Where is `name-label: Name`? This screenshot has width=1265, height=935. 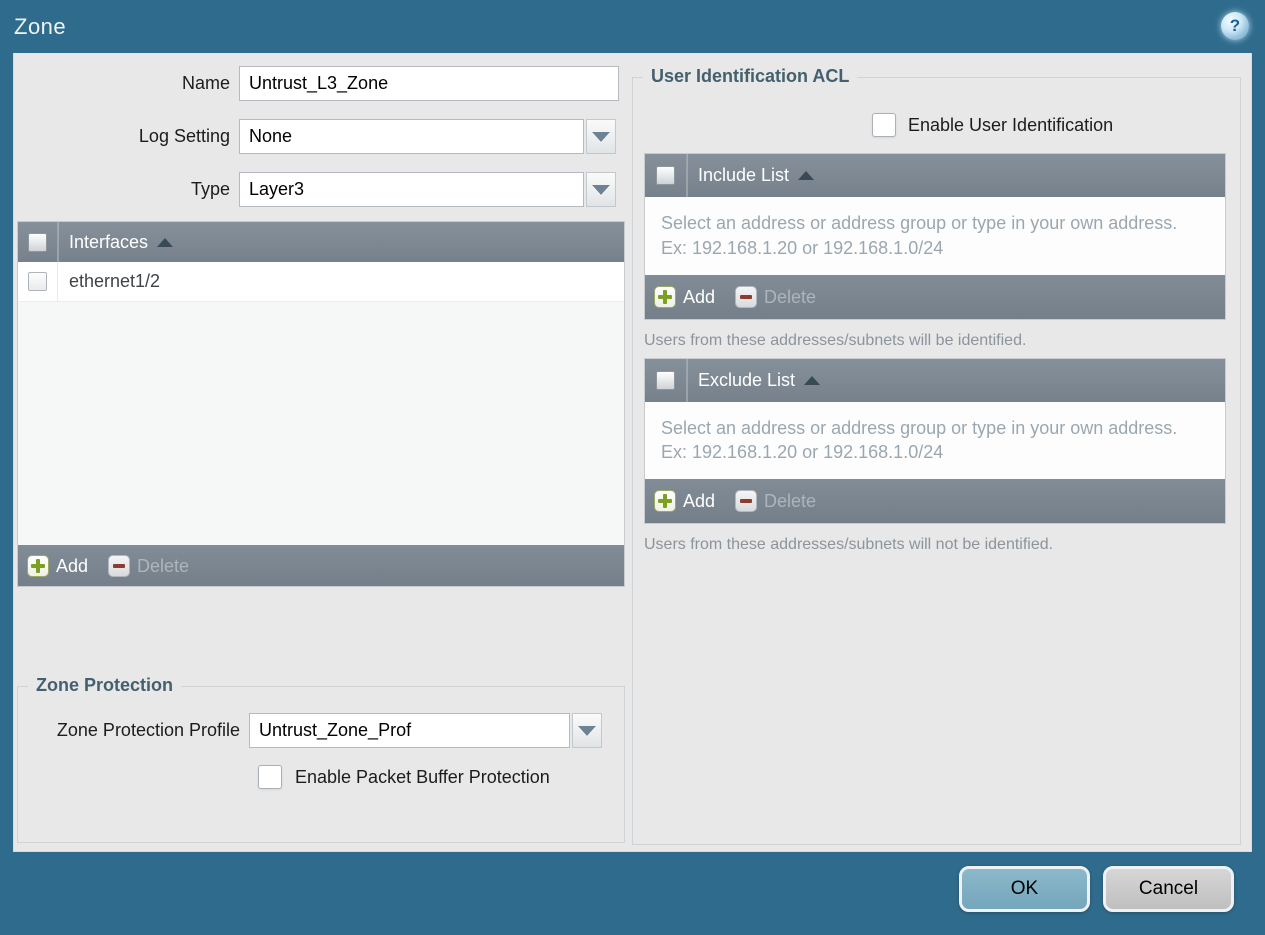
name-label: Name is located at coordinates (205, 83).